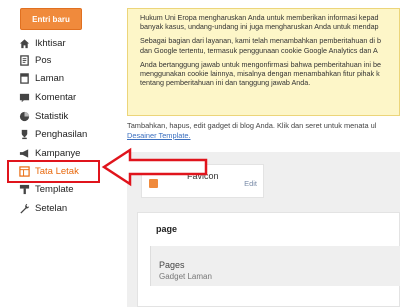 The image size is (400, 307). Describe the element at coordinates (159, 135) in the screenshot. I see `template-designer-link: Desainer Template.` at that location.